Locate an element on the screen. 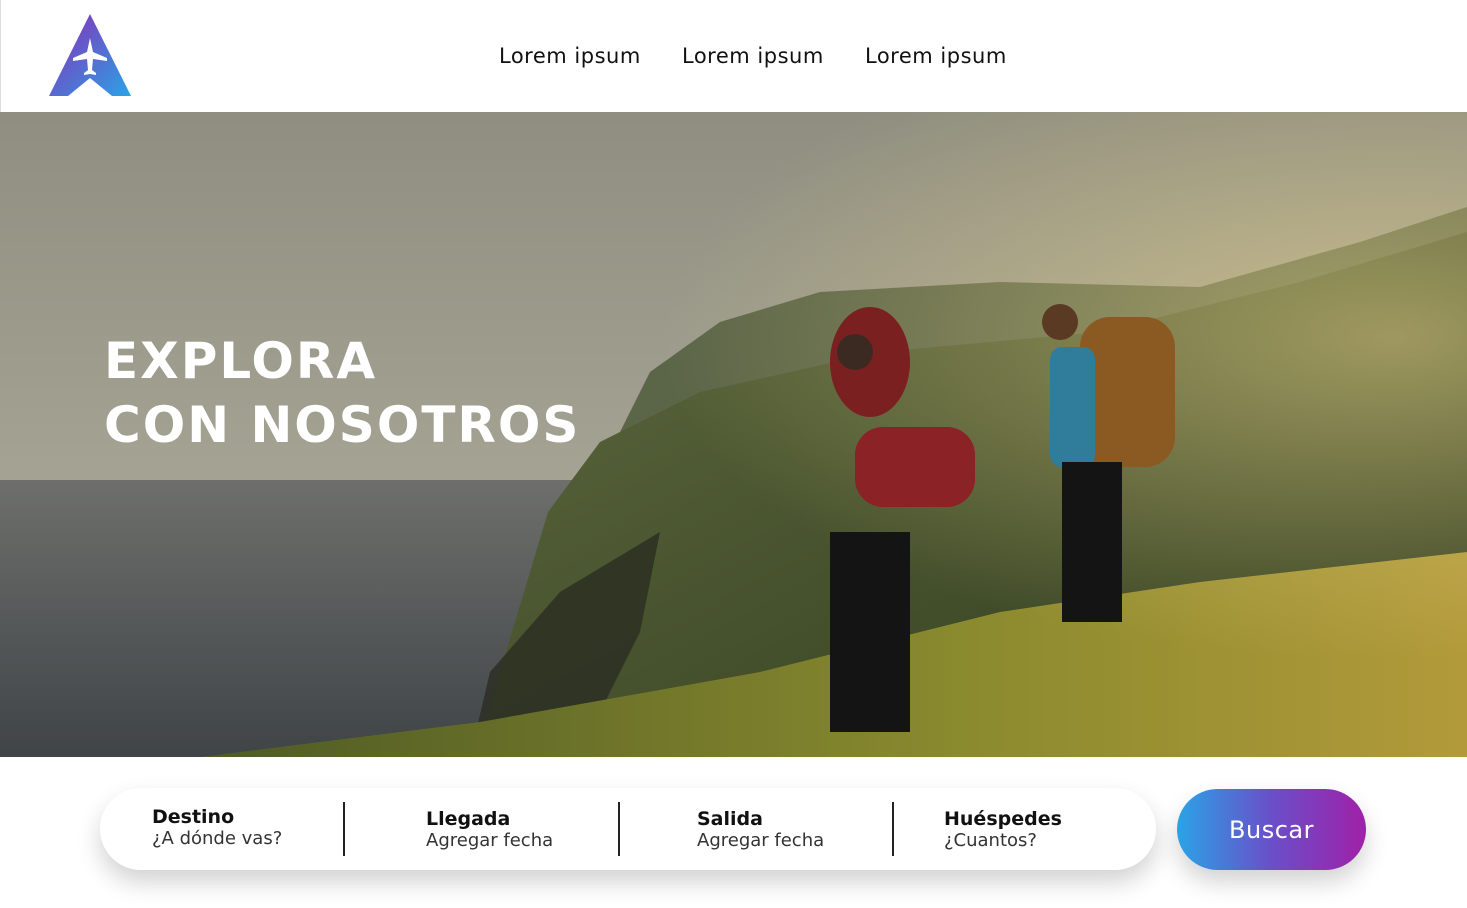 The image size is (1467, 908). nav-item-1: Lorem ipsum is located at coordinates (570, 56).